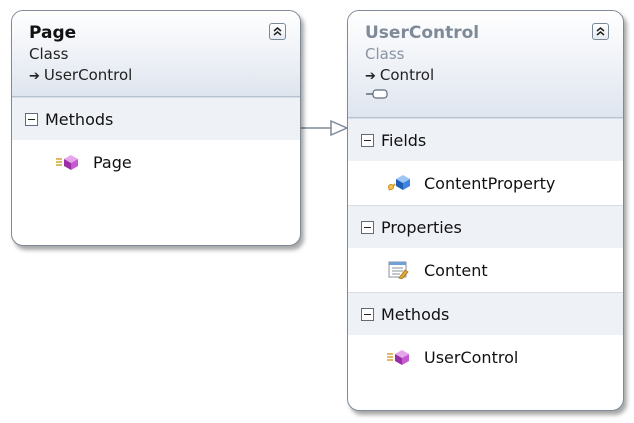  I want to click on base-type-label: Control, so click(407, 75).